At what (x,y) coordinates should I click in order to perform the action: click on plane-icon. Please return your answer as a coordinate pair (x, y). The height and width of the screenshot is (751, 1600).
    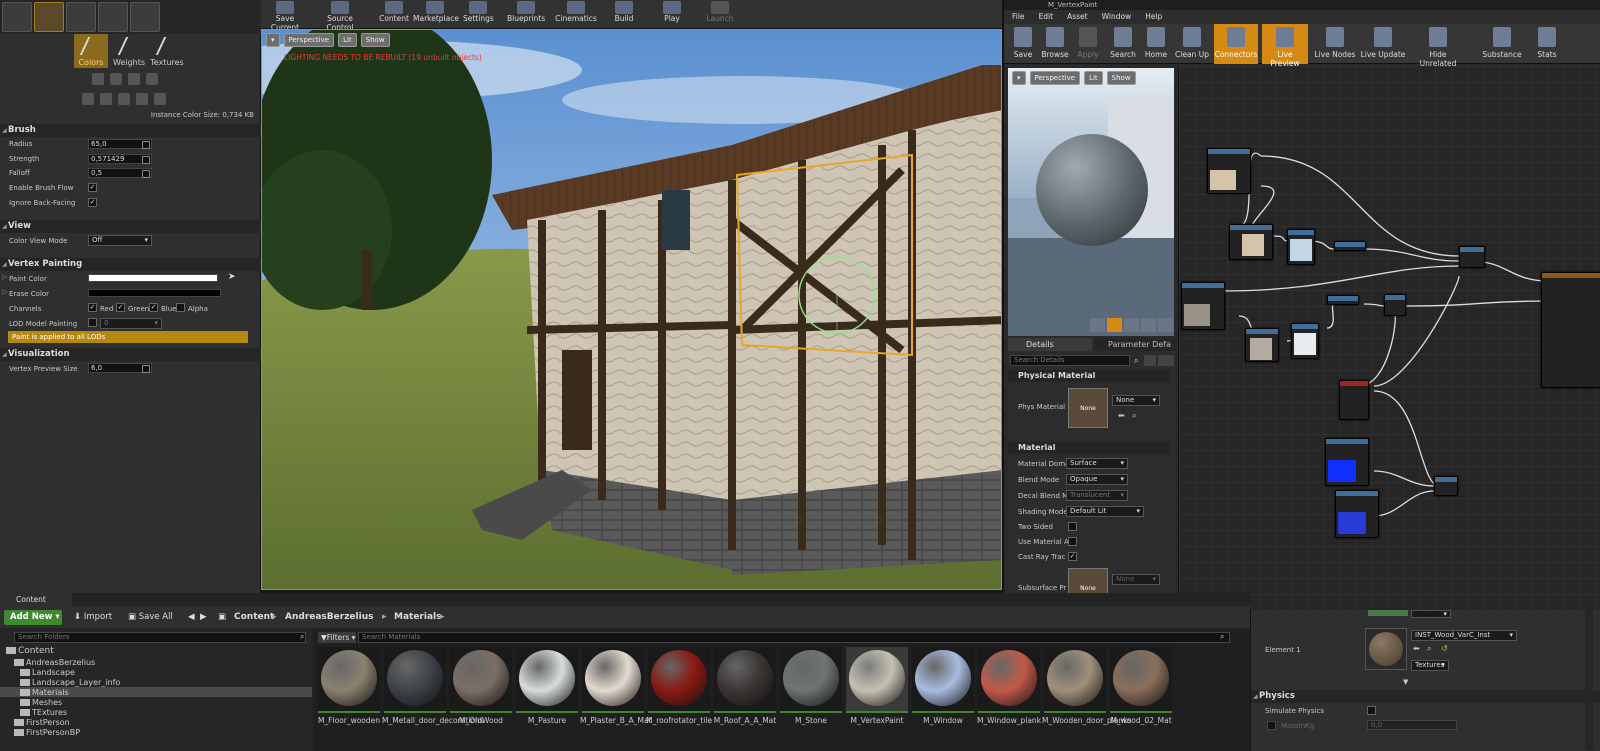
    Looking at the image, I should click on (1131, 325).